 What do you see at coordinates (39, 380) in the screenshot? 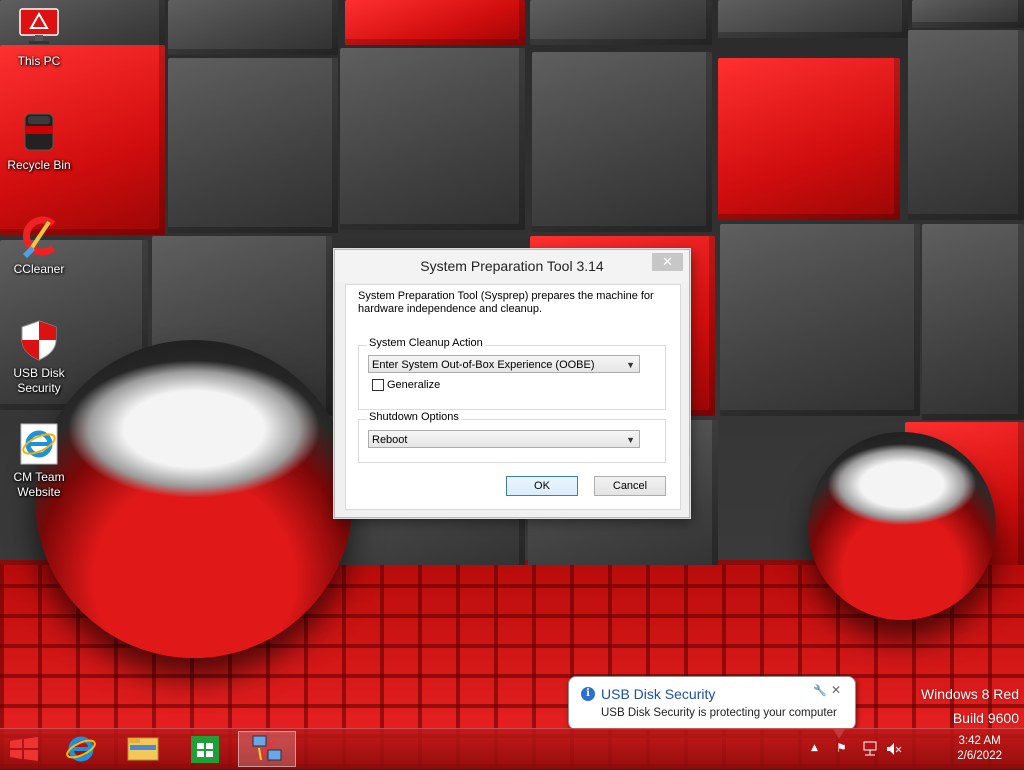
I see `desktop-icon-label: USB Disk Security` at bounding box center [39, 380].